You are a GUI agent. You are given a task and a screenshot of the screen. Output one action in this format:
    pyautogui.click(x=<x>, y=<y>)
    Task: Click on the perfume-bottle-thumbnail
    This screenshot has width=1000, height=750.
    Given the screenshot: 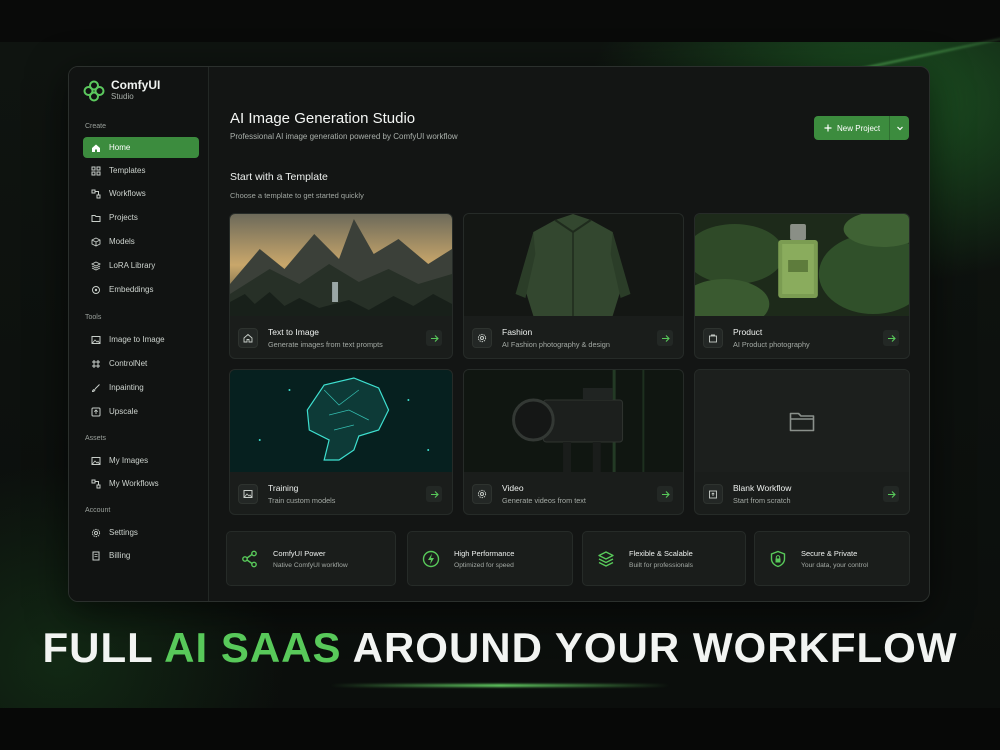 What is the action you would take?
    pyautogui.click(x=802, y=265)
    